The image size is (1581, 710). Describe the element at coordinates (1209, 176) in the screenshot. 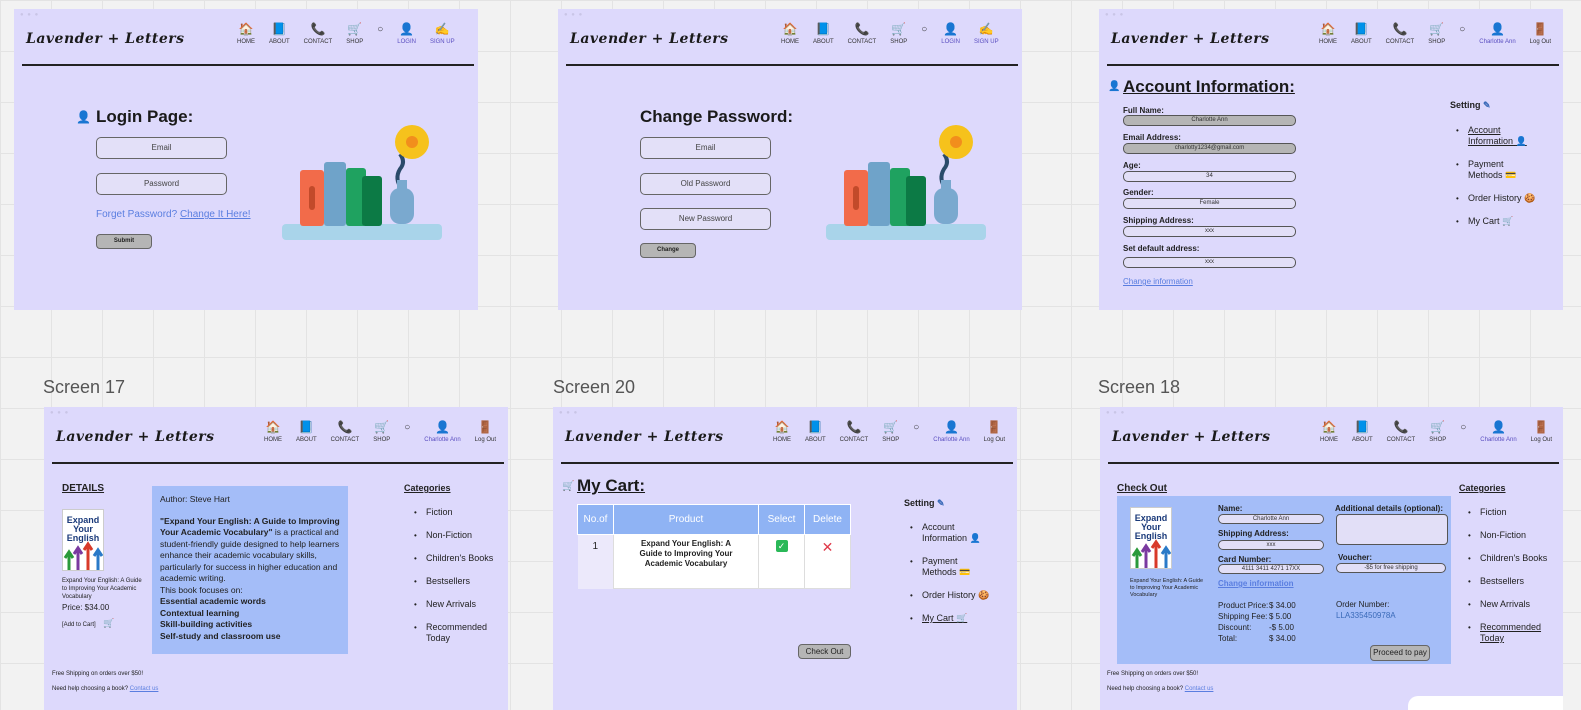

I see `age-field: 34` at that location.